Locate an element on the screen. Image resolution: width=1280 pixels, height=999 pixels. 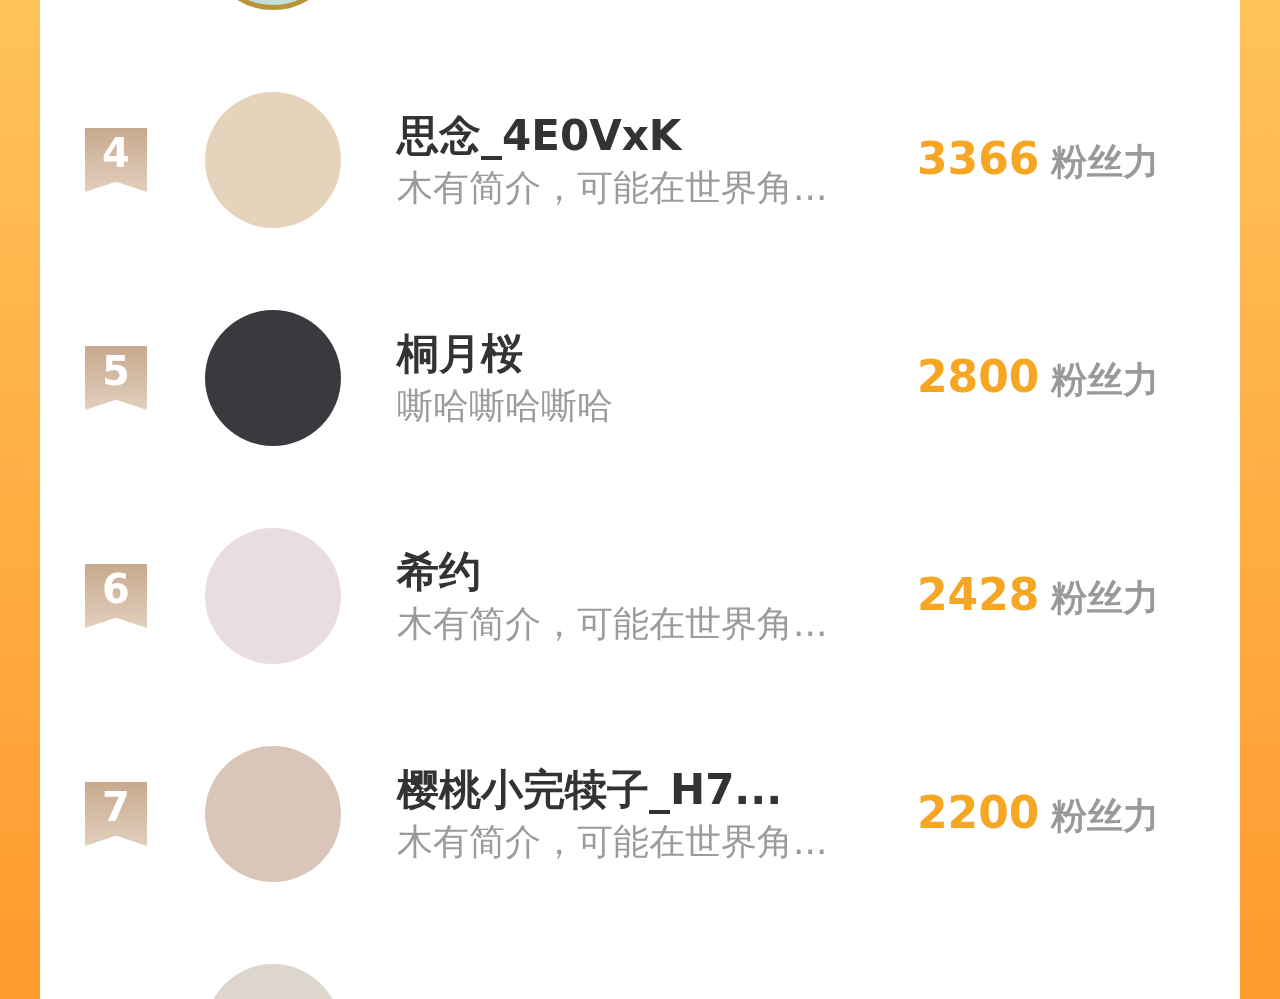
fan-score: 3366 is located at coordinates (978, 158).